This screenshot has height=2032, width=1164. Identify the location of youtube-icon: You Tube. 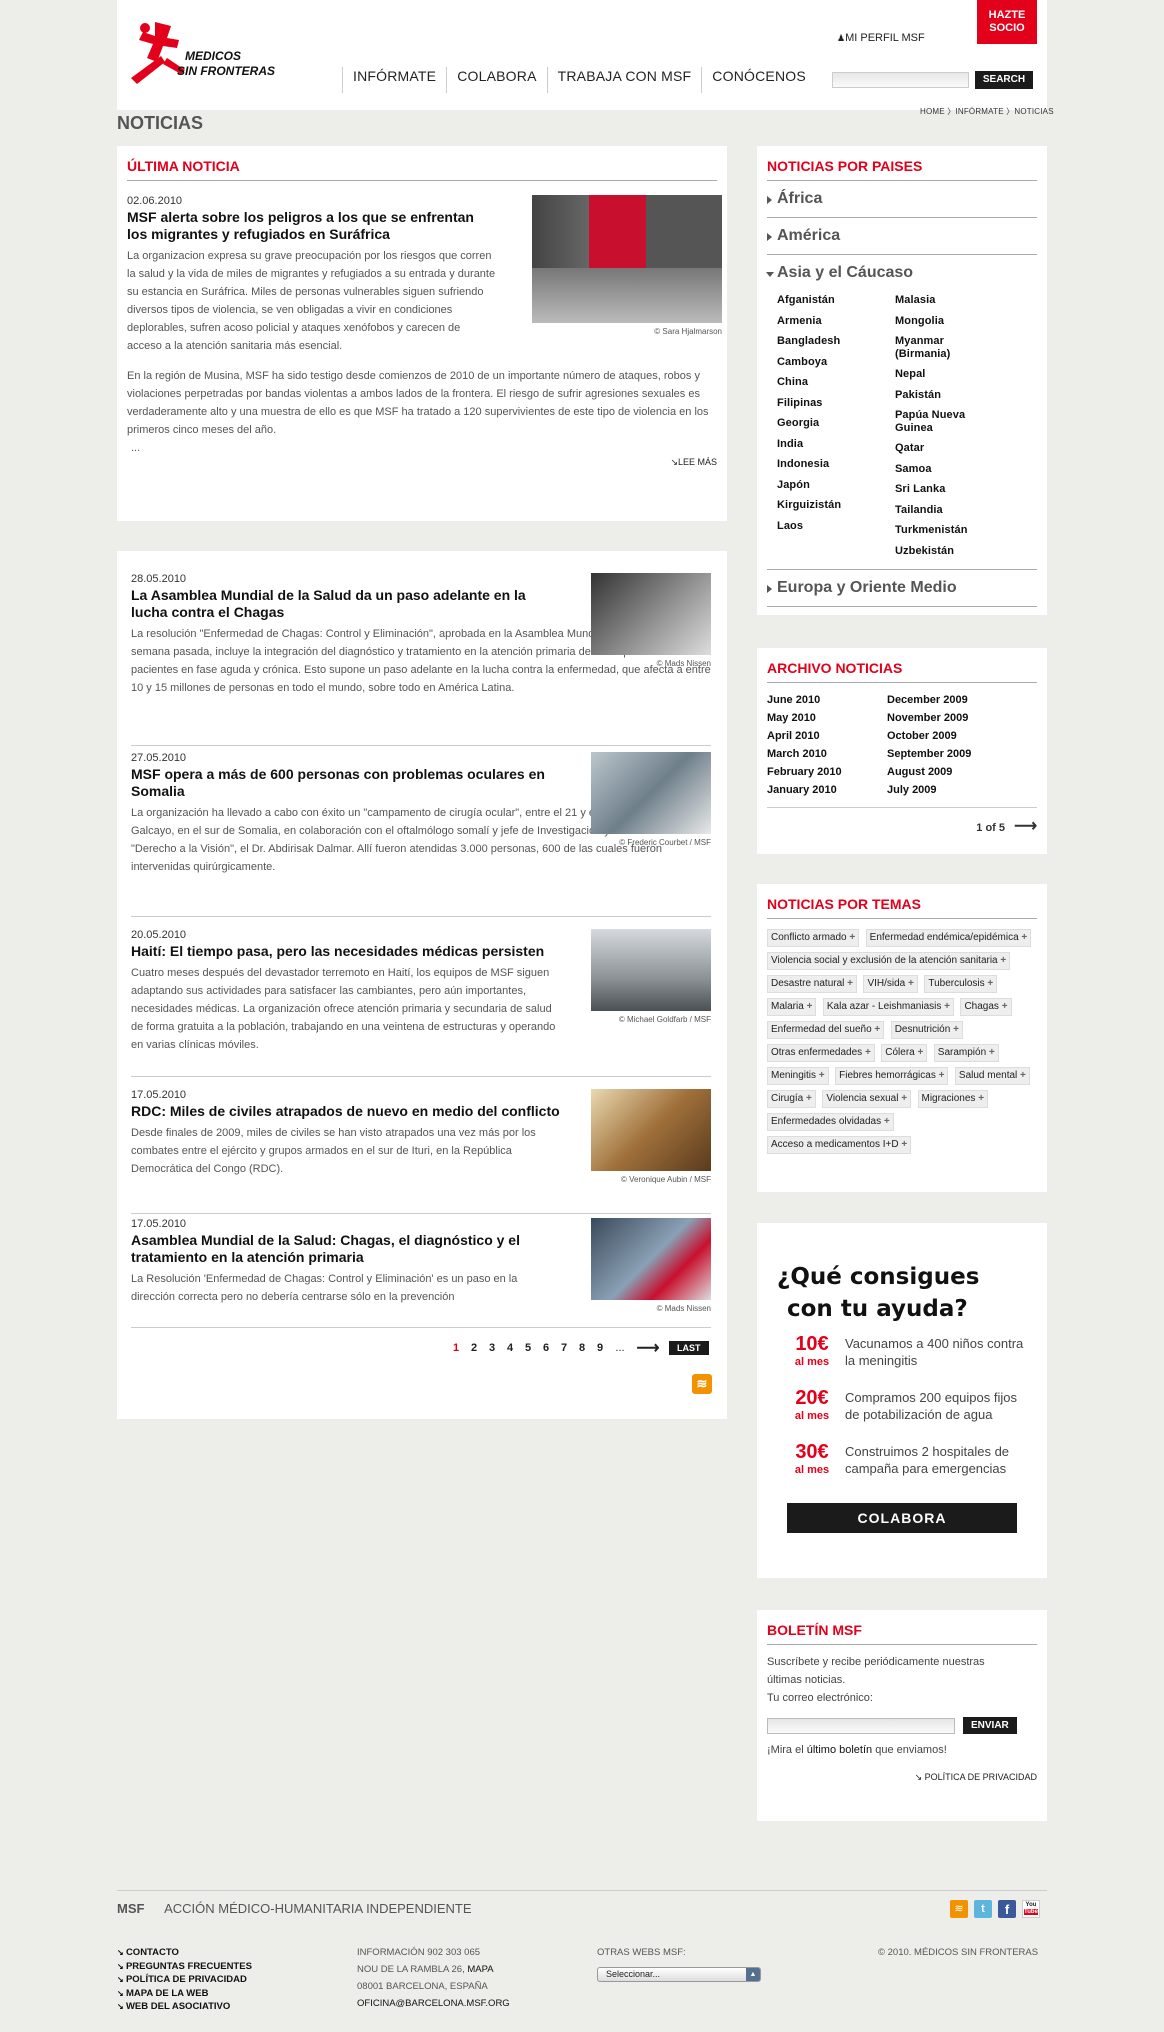
(1031, 1909).